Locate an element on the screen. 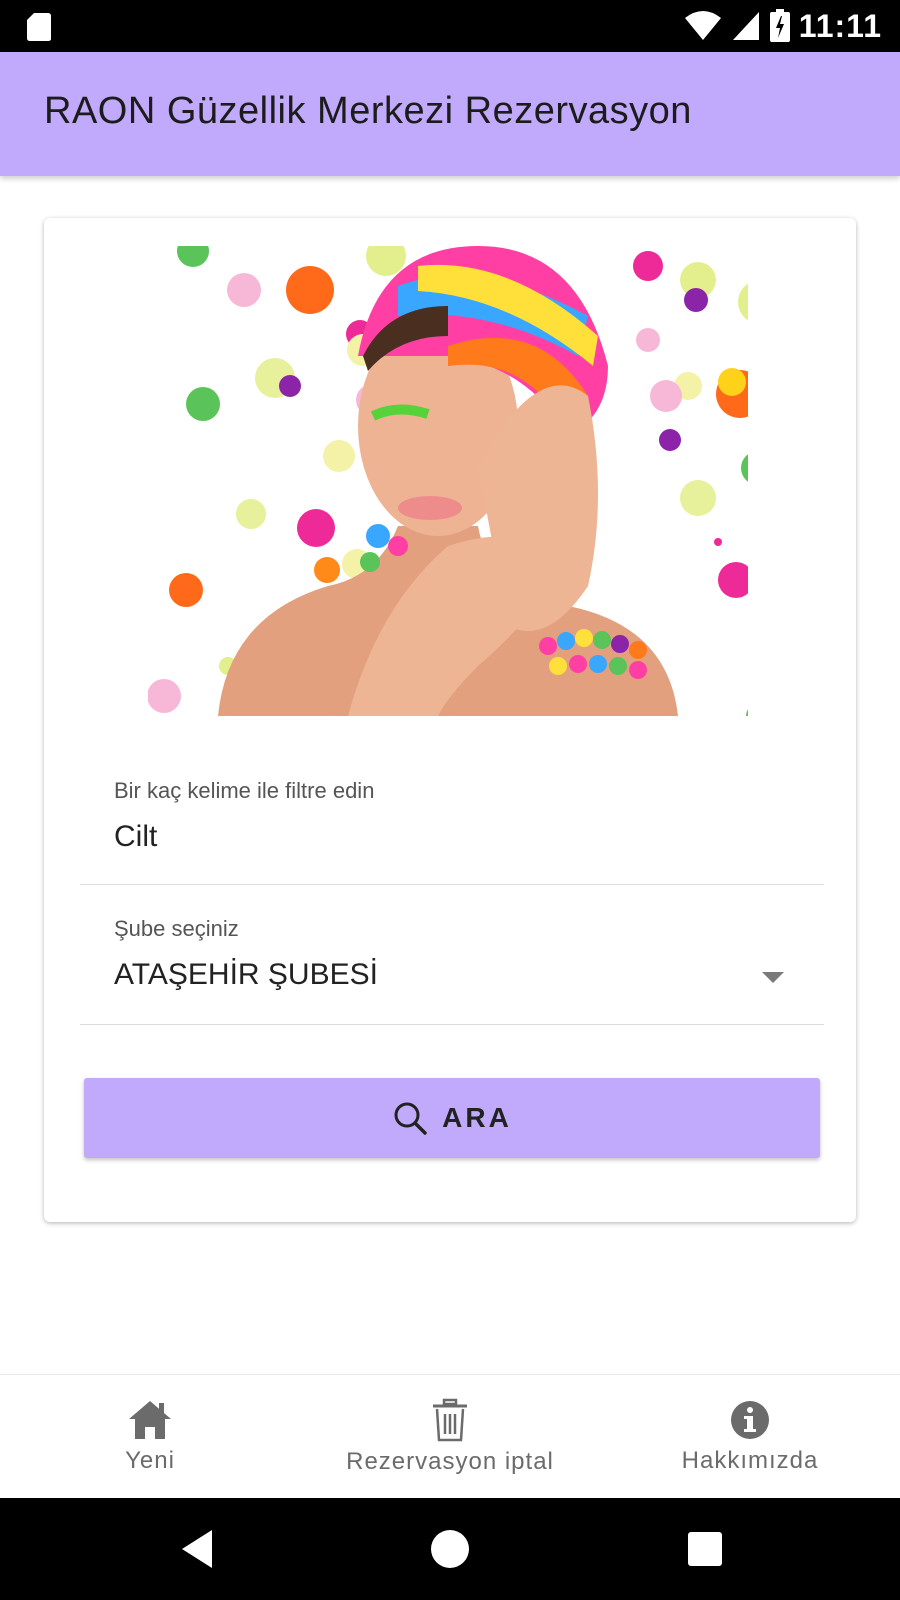 Image resolution: width=900 pixels, height=1600 pixels. bottom-navigation: Yeni Rezervasyon iptal Hakkımızda is located at coordinates (450, 1436).